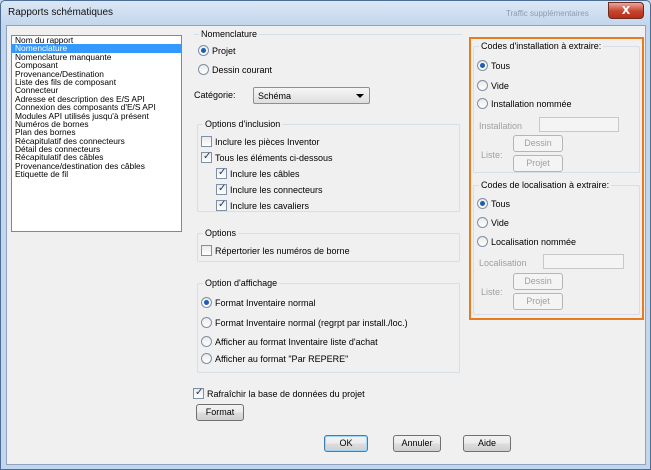 Image resolution: width=651 pixels, height=470 pixels. Describe the element at coordinates (538, 281) in the screenshot. I see `localisation-dessin-button: Dessin` at that location.